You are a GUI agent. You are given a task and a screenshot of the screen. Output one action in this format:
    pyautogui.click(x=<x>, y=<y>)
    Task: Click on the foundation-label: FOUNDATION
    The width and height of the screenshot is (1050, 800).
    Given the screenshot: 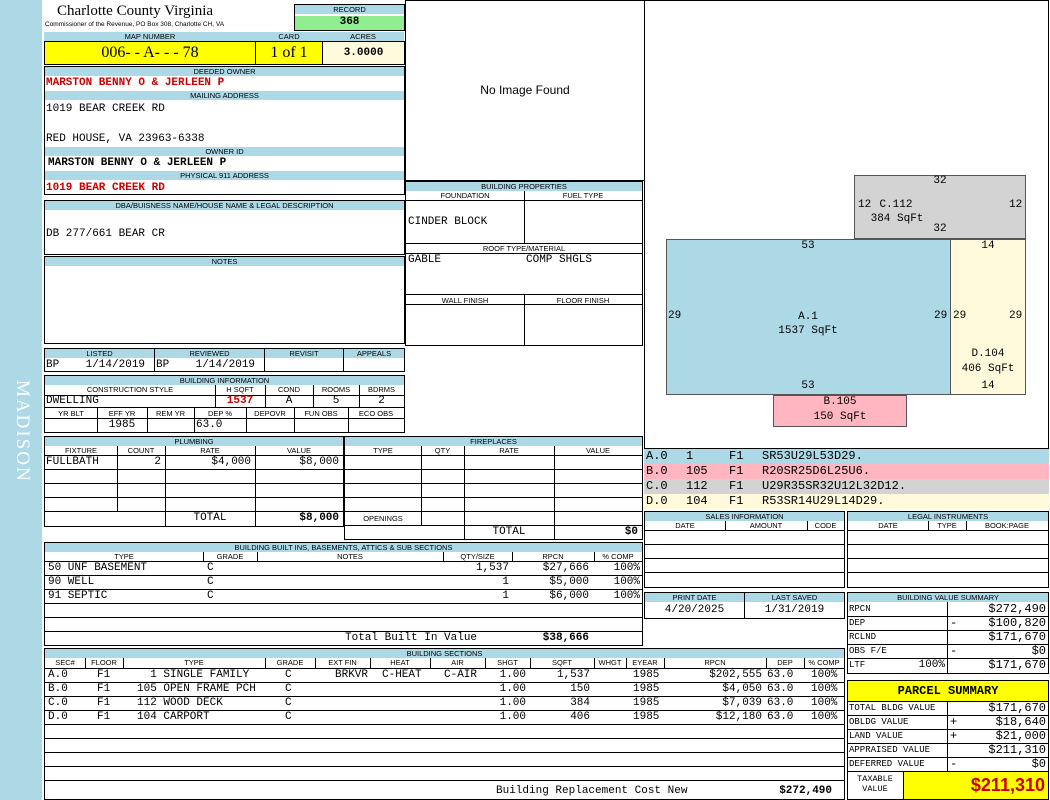 What is the action you would take?
    pyautogui.click(x=465, y=195)
    